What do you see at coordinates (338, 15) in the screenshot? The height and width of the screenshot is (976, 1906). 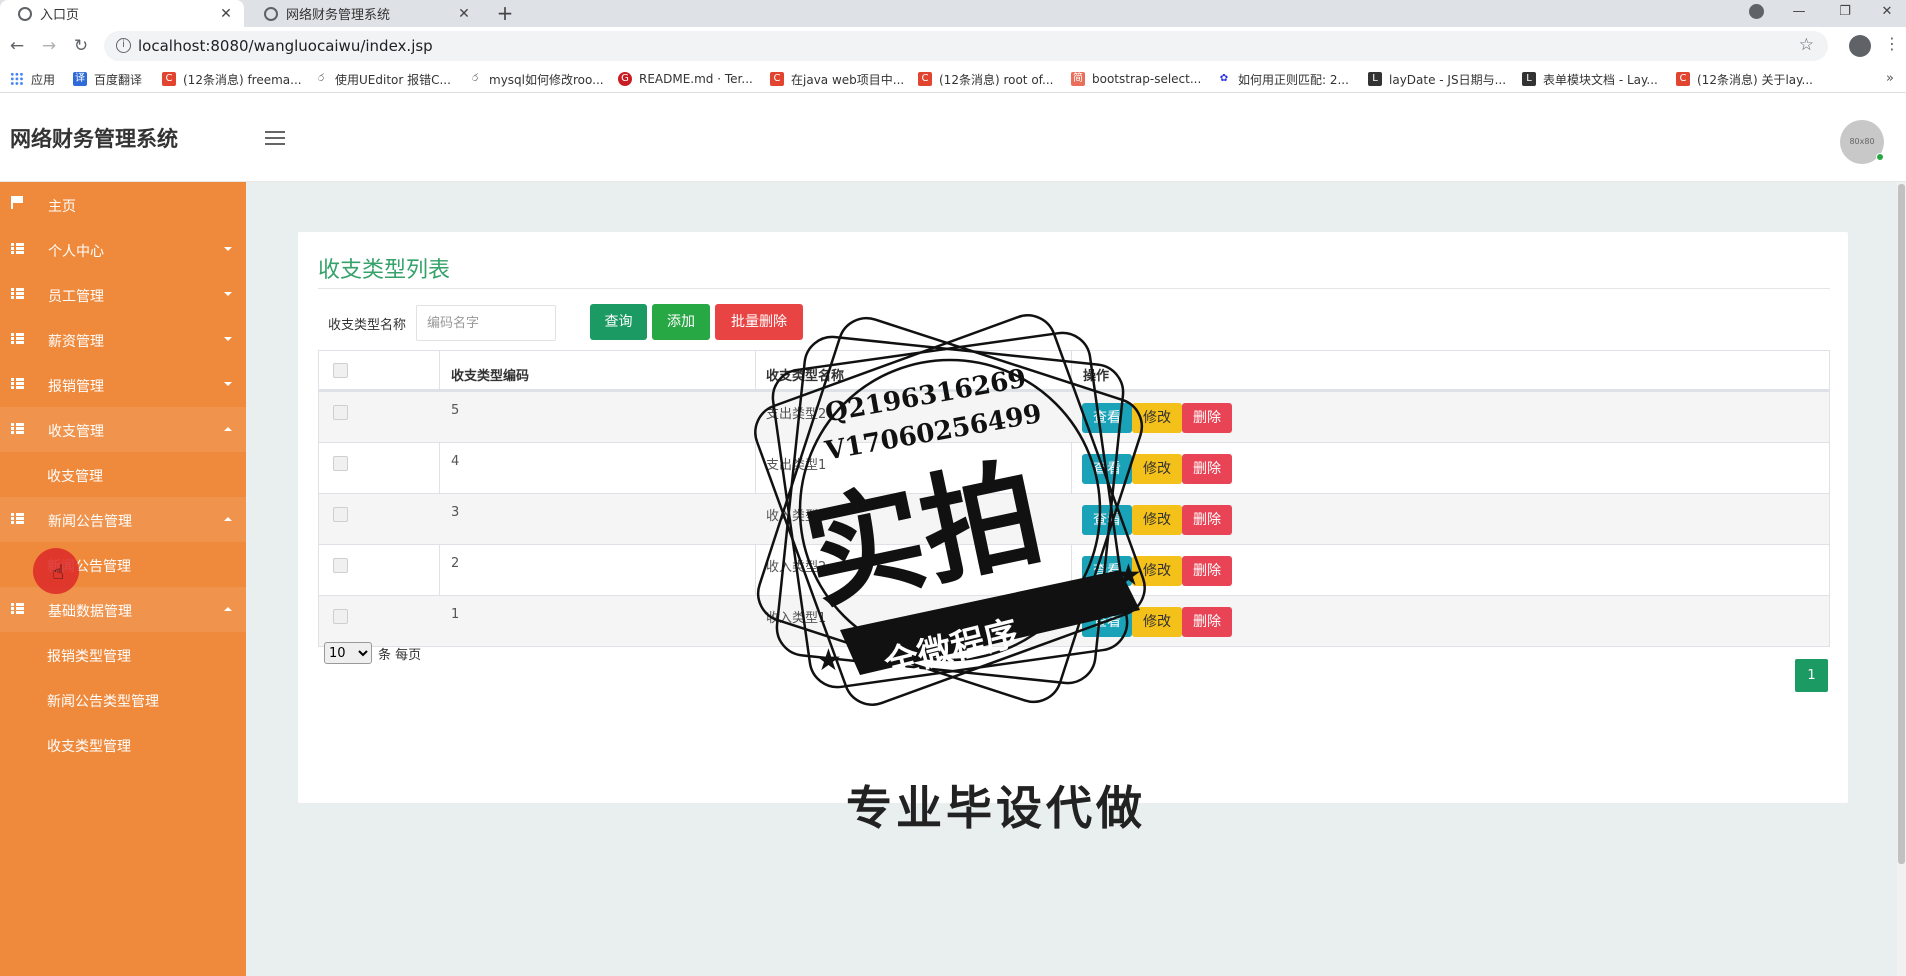 I see `tab-title: 网络财务管理系统` at bounding box center [338, 15].